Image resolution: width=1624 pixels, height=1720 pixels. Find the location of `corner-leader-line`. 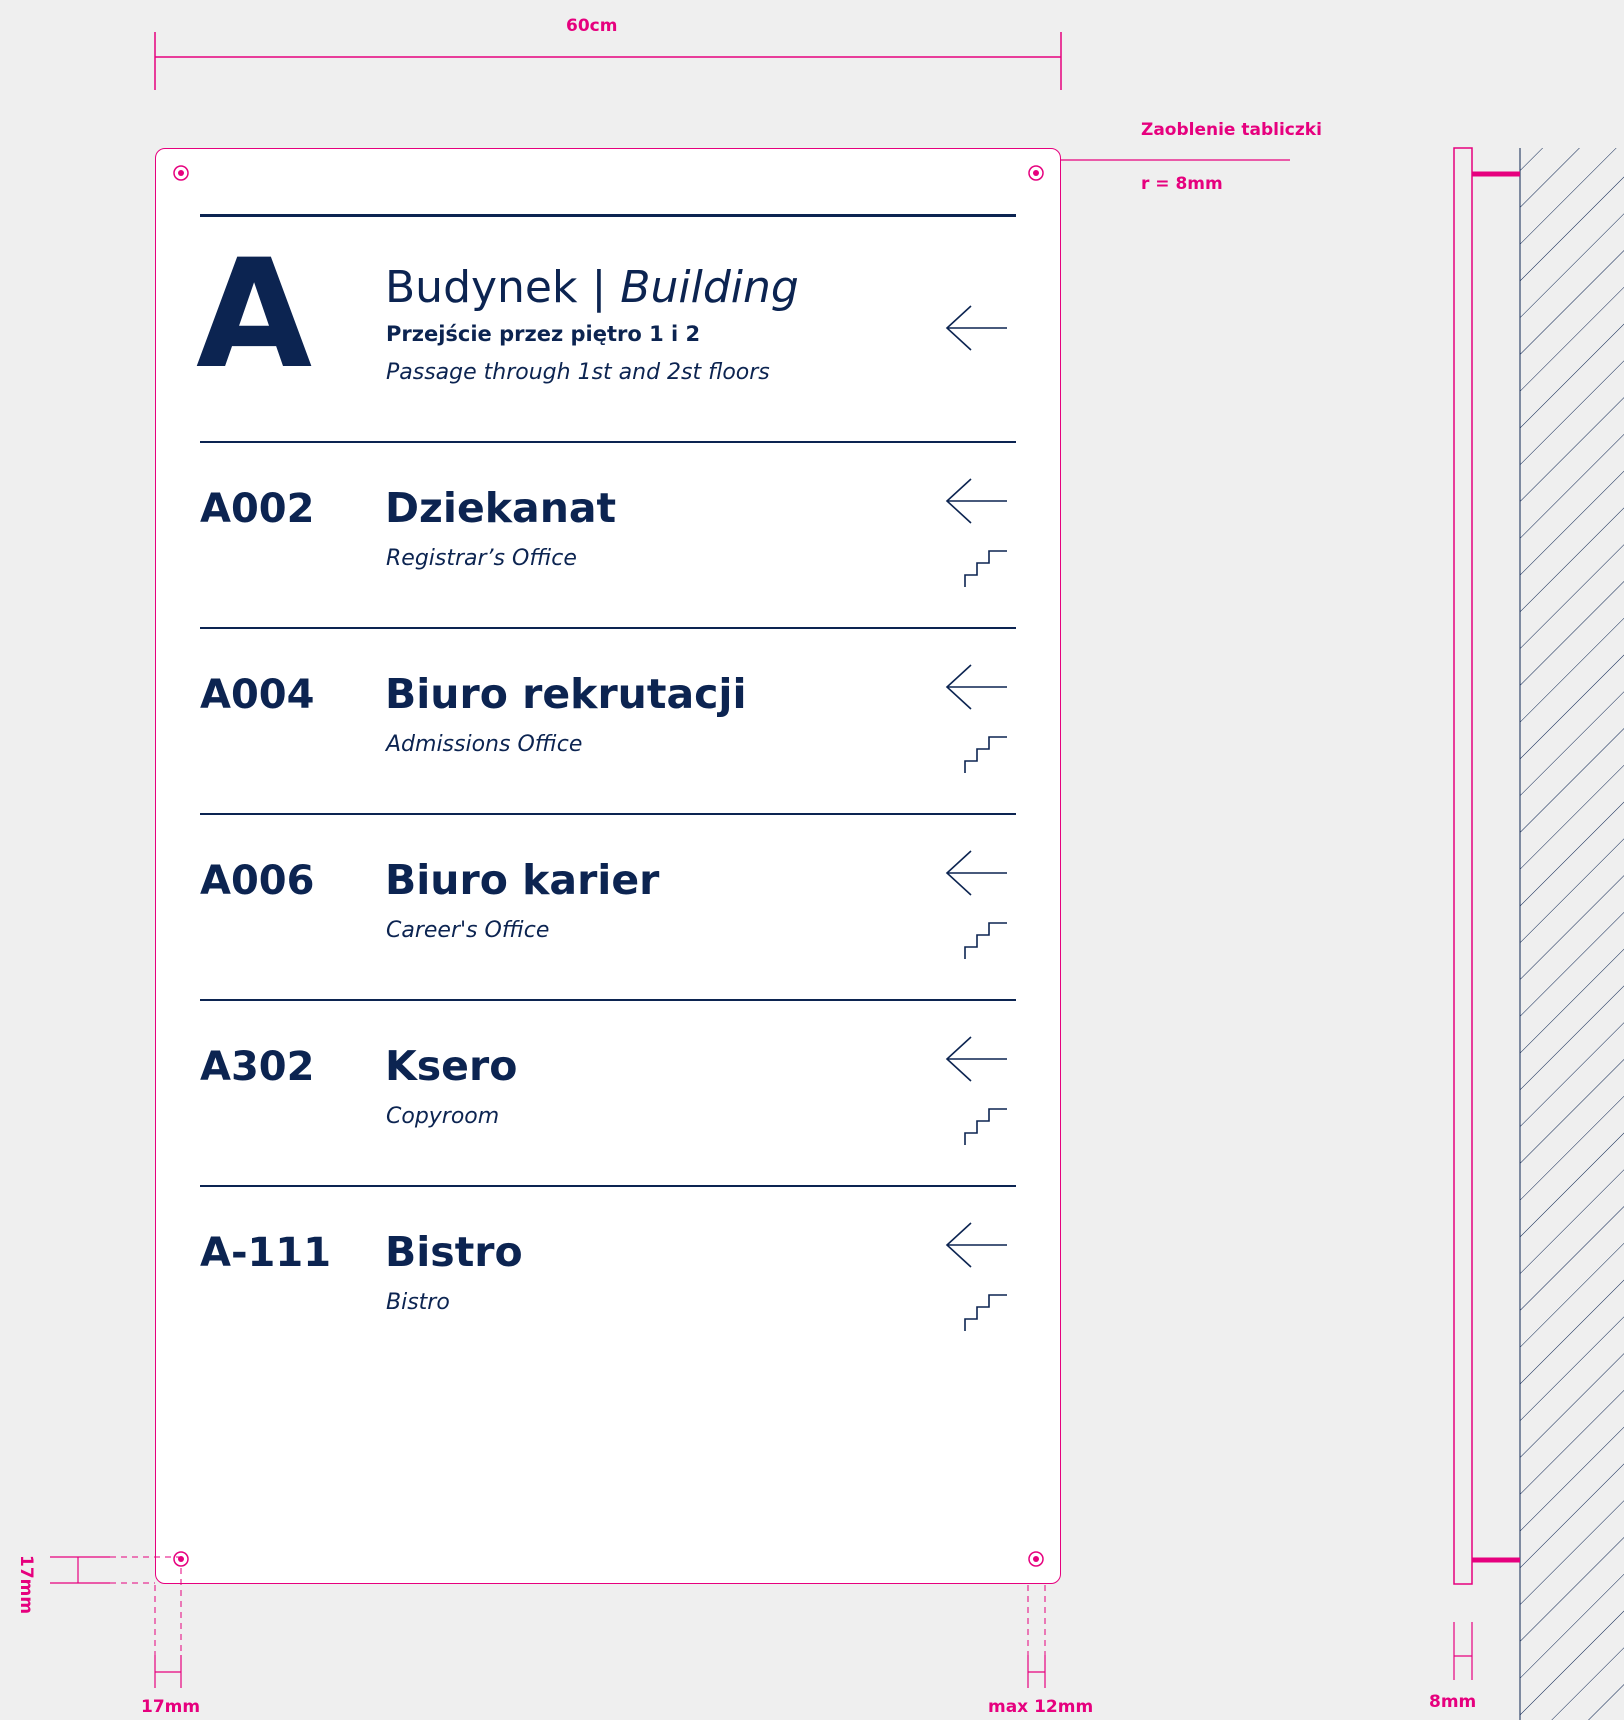

corner-leader-line is located at coordinates (1169, 160).